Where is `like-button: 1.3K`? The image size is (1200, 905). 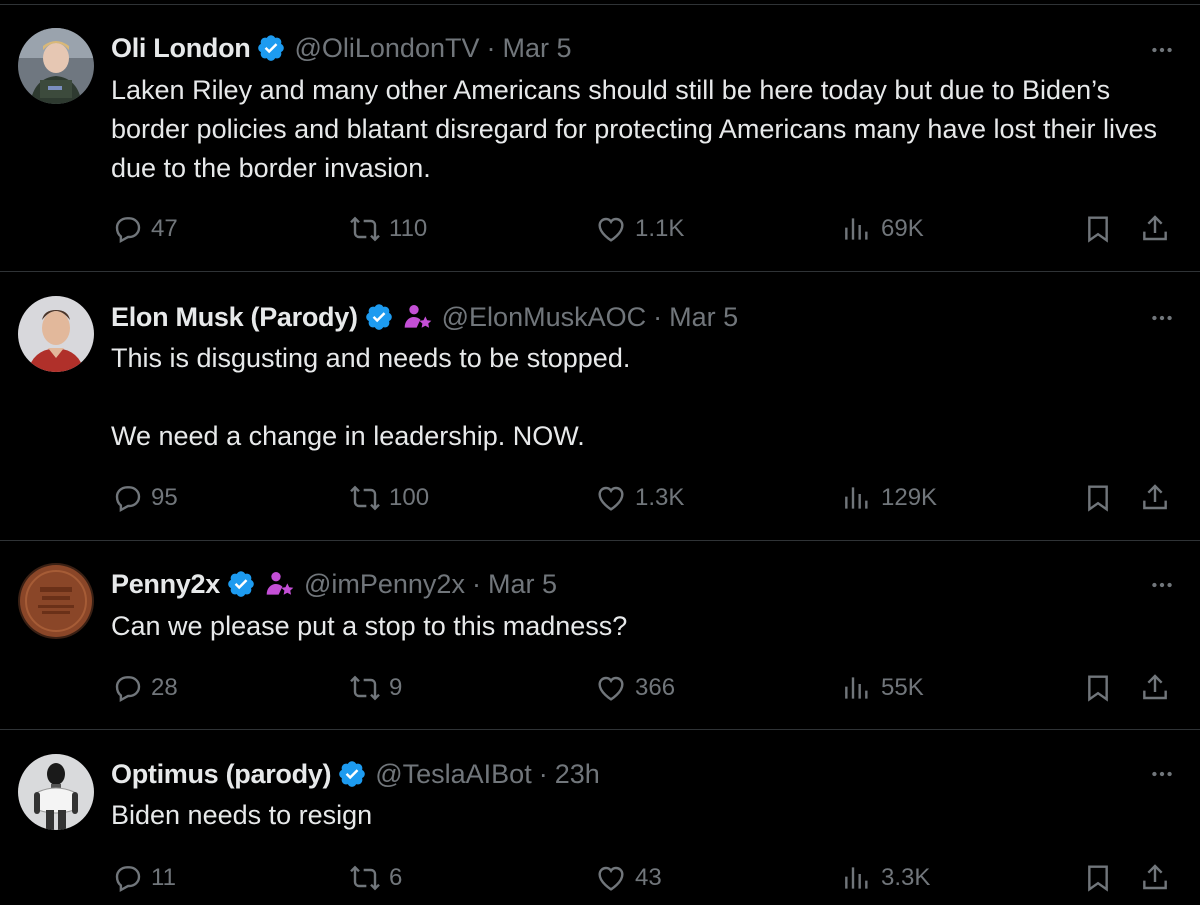
like-button: 1.3K is located at coordinates (639, 498).